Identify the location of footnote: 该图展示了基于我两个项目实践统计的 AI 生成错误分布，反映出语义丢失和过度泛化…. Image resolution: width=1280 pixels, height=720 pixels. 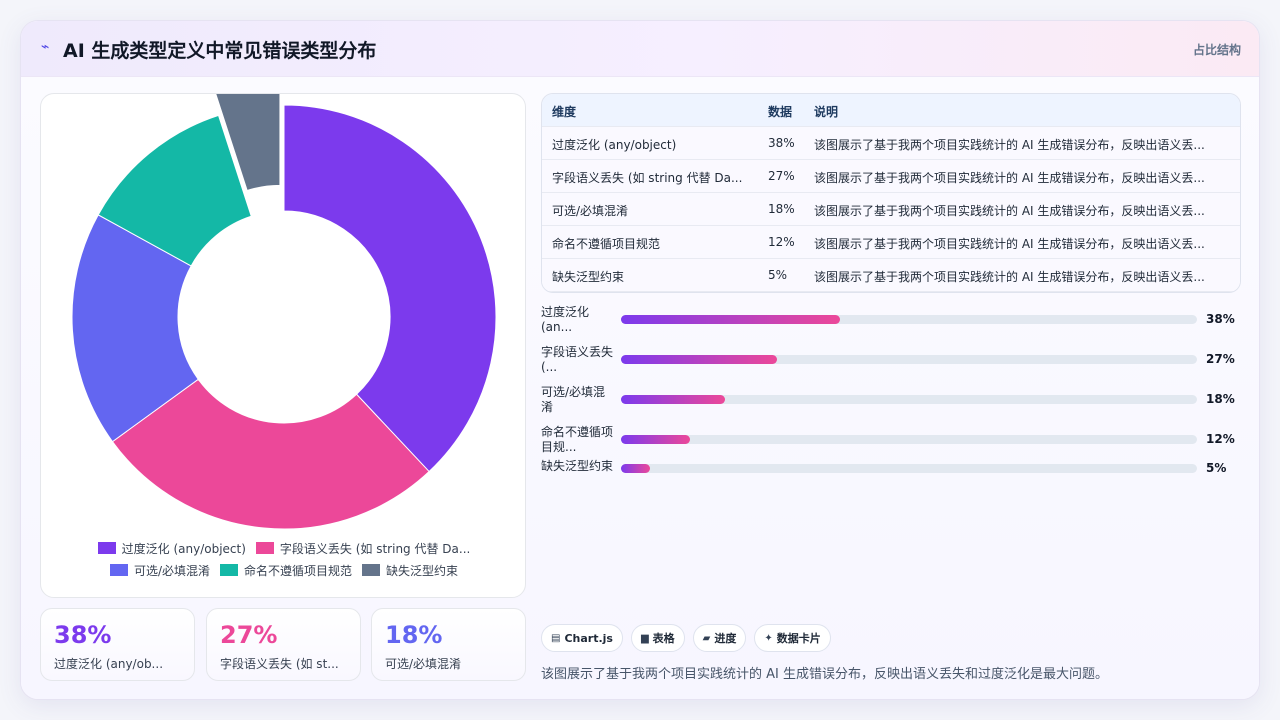
(824, 674).